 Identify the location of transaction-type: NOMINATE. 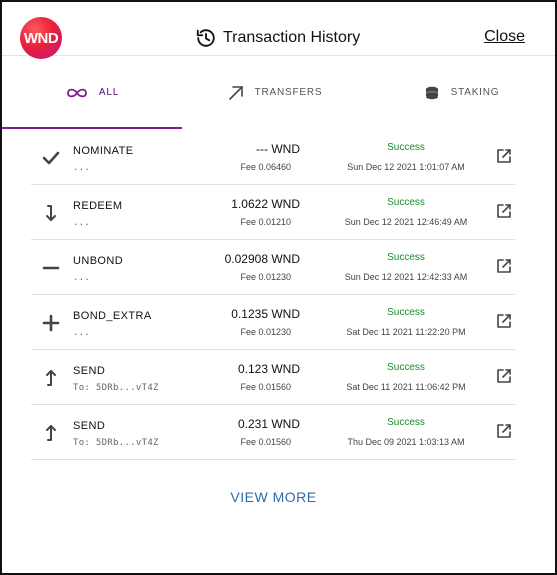
(103, 151).